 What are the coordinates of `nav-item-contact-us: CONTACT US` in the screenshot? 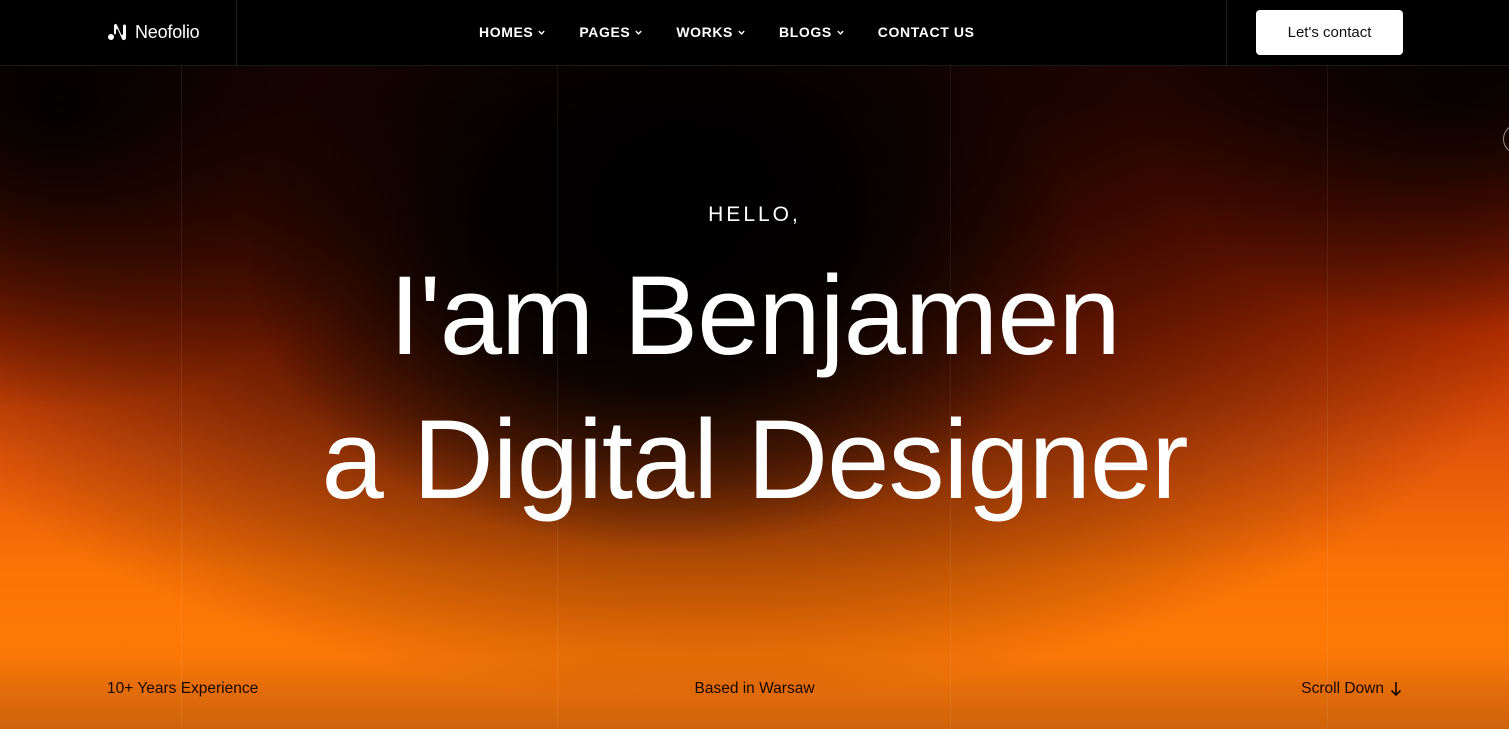 It's located at (926, 32).